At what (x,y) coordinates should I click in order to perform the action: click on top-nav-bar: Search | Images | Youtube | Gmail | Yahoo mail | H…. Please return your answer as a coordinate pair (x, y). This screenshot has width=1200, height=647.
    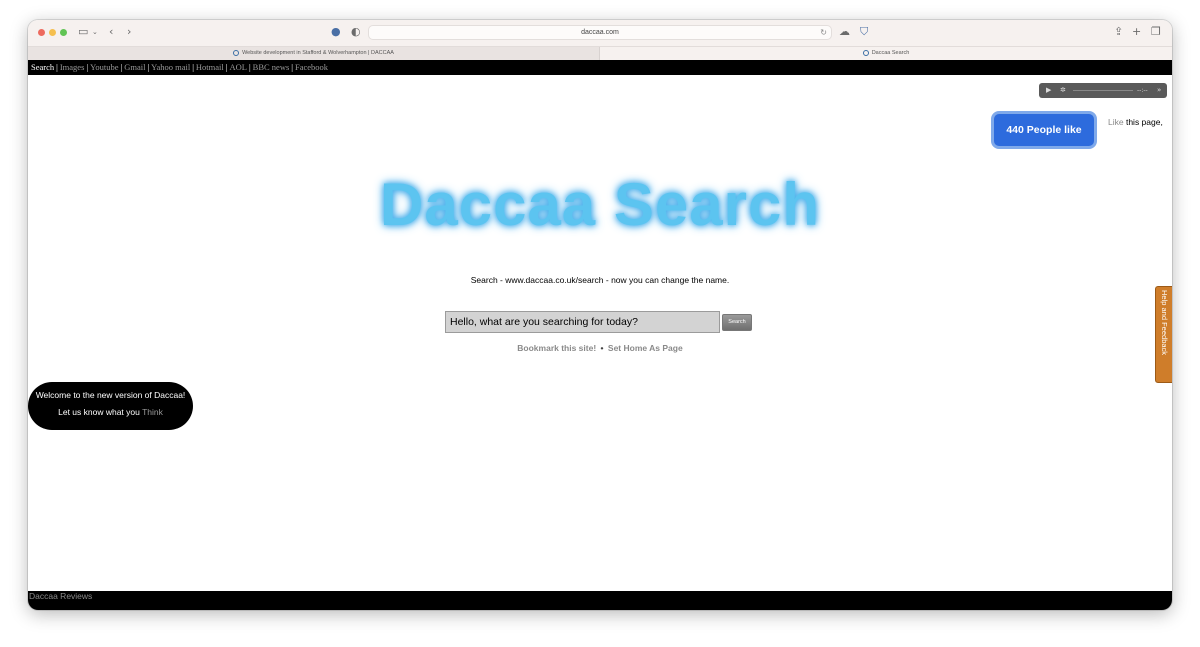
    Looking at the image, I should click on (600, 67).